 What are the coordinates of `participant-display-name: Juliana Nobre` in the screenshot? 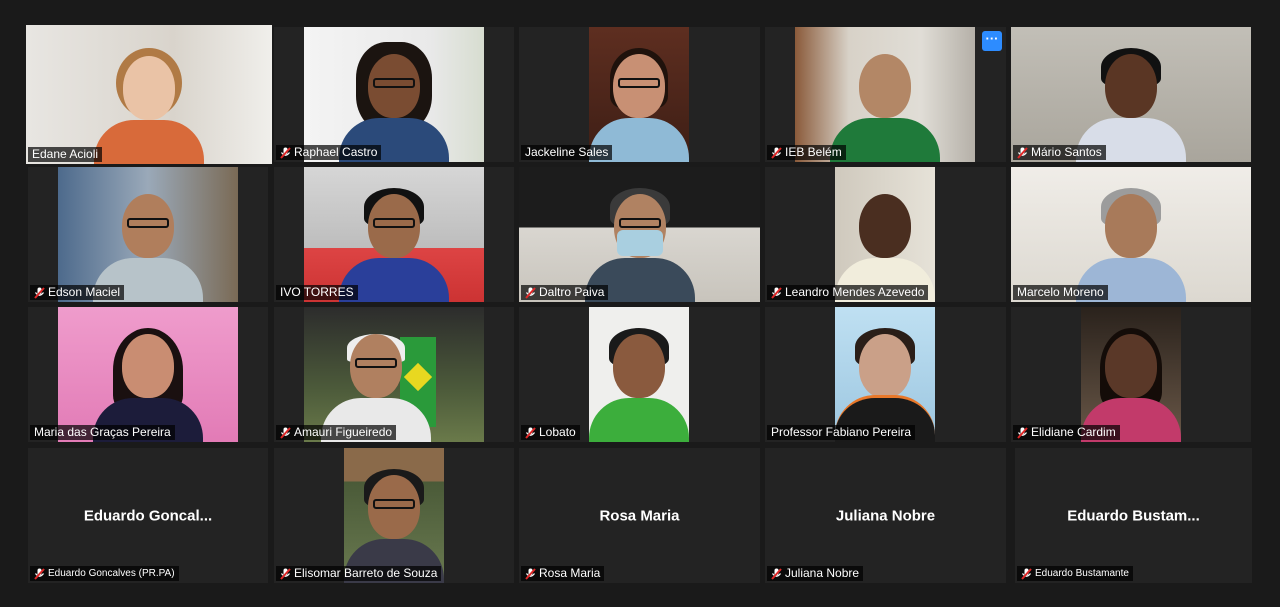 It's located at (885, 515).